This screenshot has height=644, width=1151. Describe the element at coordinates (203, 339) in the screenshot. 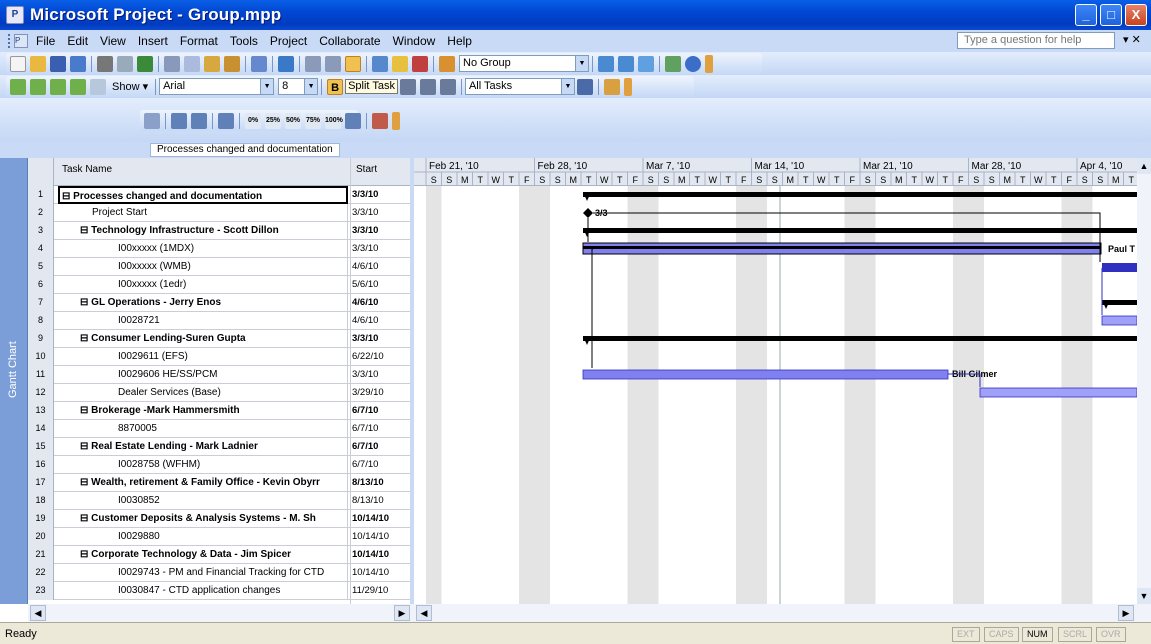

I see `task-name-cell: ⊟ Consumer Lending-Suren Gupta` at that location.